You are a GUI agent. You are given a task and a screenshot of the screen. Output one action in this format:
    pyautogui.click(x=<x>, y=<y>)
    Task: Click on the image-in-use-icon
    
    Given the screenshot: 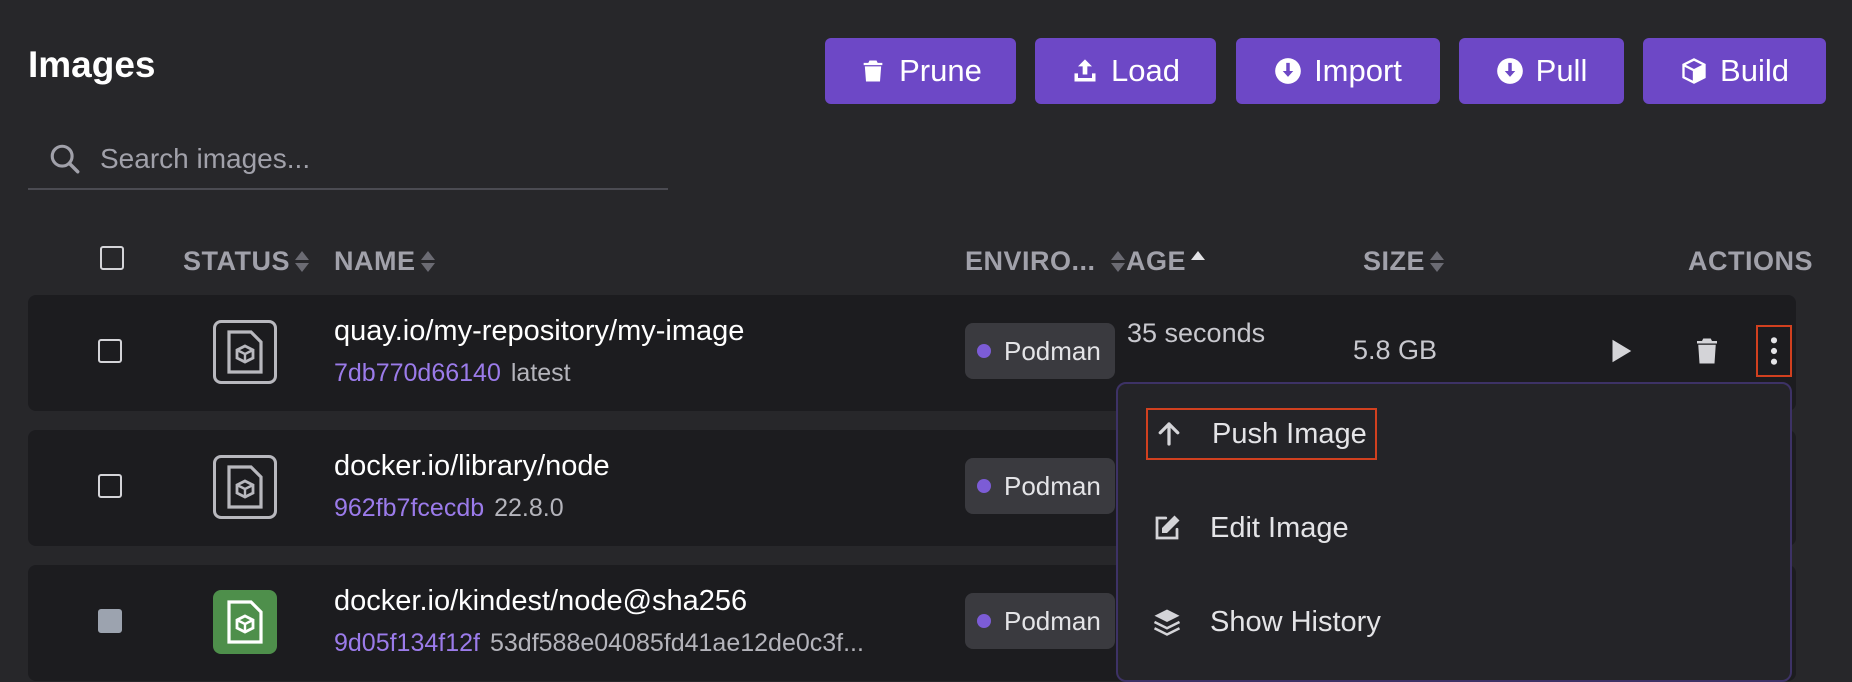 What is the action you would take?
    pyautogui.click(x=245, y=622)
    